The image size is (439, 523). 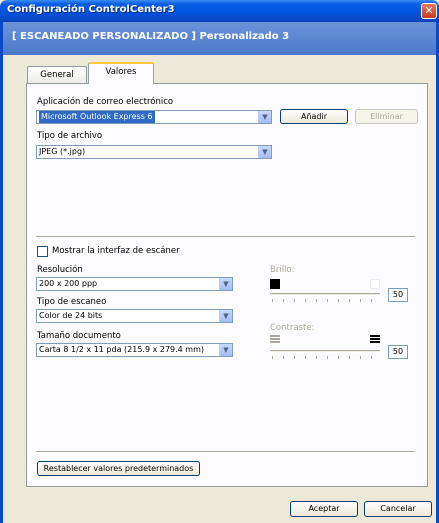 What do you see at coordinates (134, 316) in the screenshot?
I see `scan-type-select: Color de 24 bits ▼` at bounding box center [134, 316].